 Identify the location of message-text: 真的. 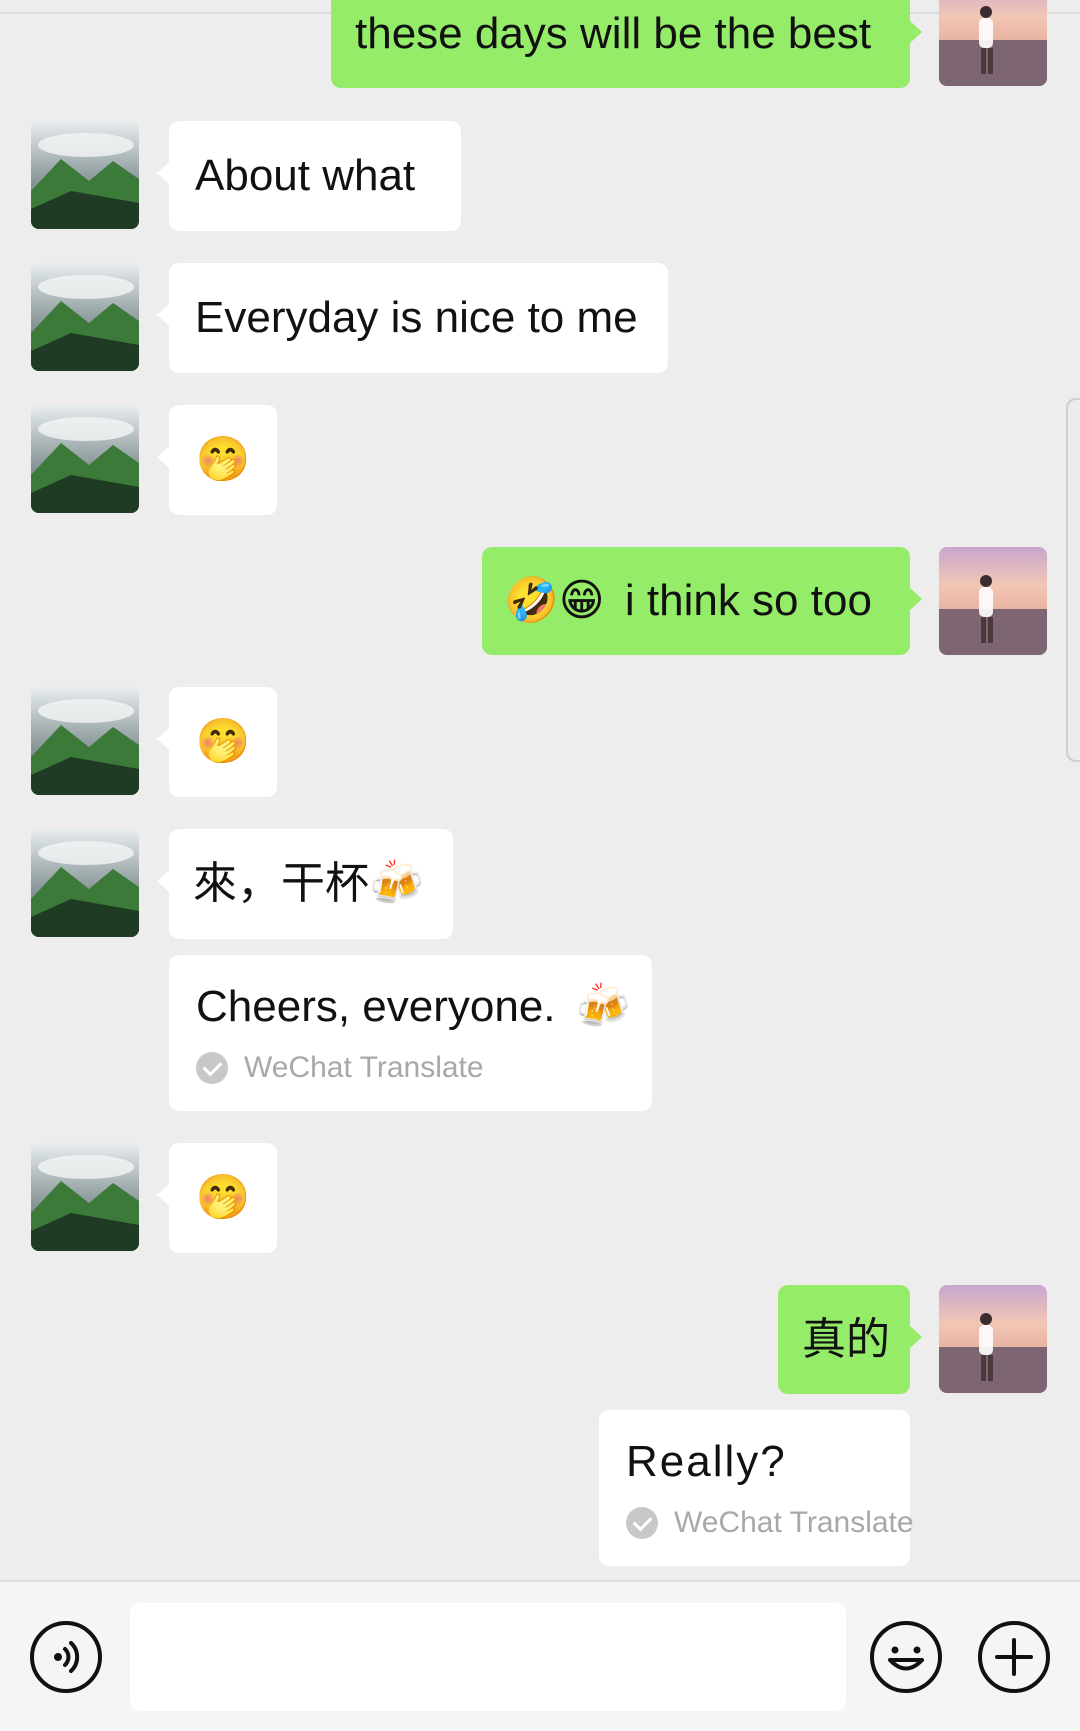
(846, 1339).